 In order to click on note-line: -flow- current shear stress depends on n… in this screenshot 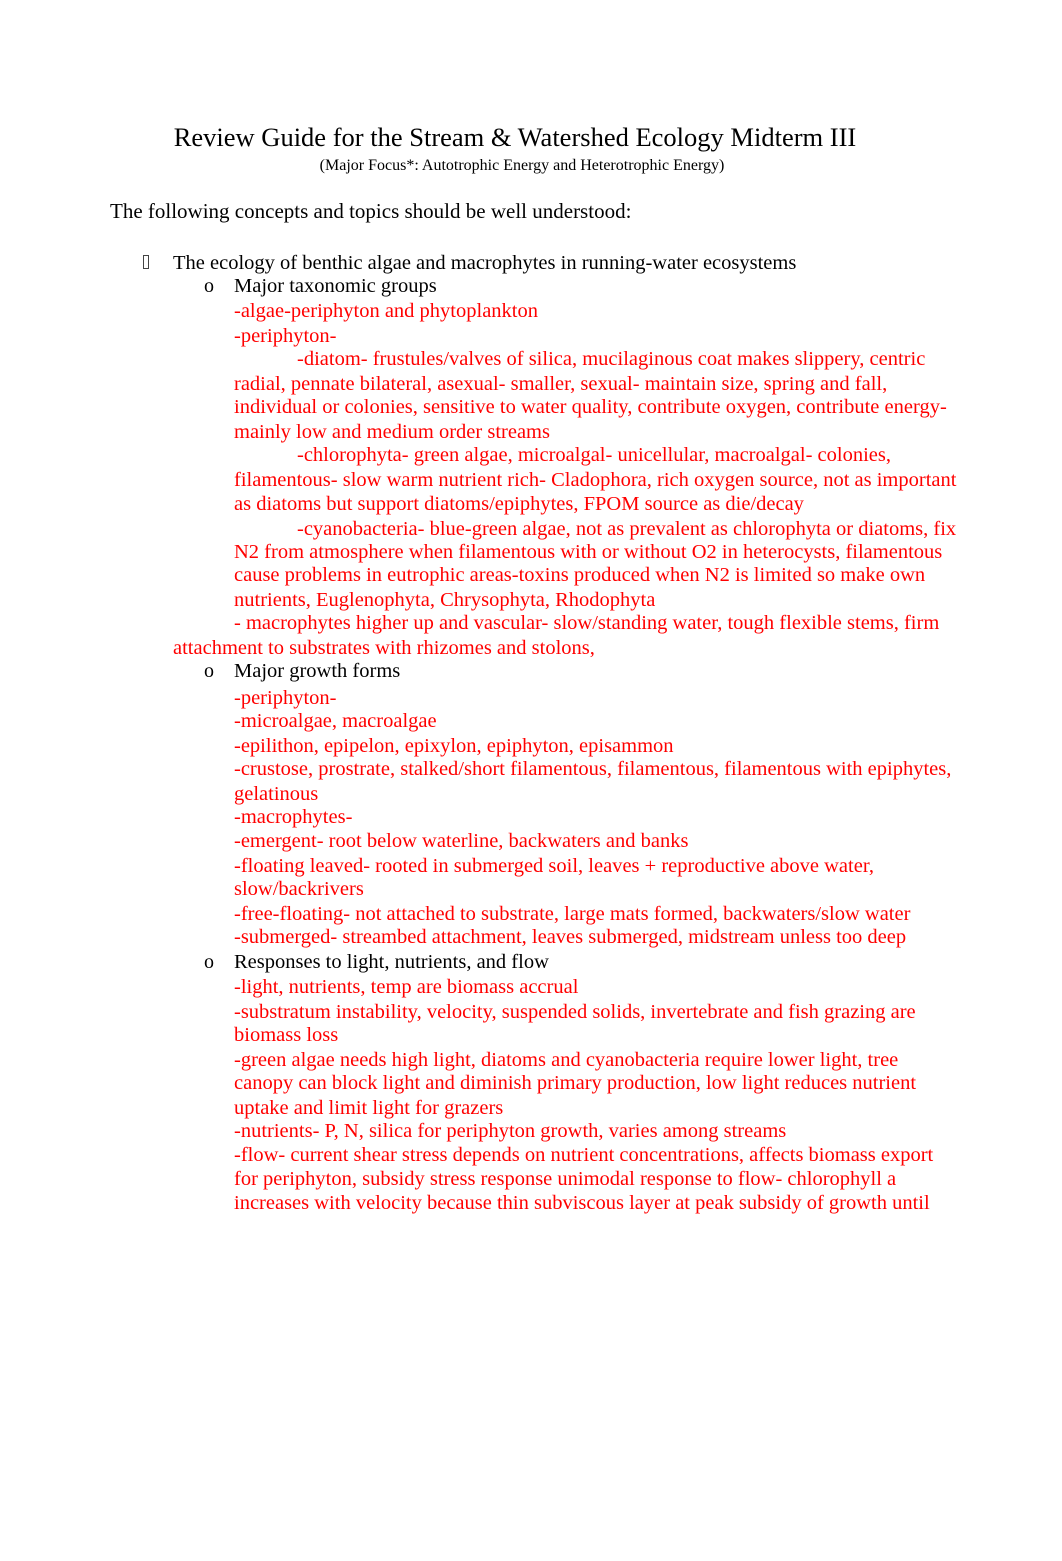, I will do `click(584, 1155)`.